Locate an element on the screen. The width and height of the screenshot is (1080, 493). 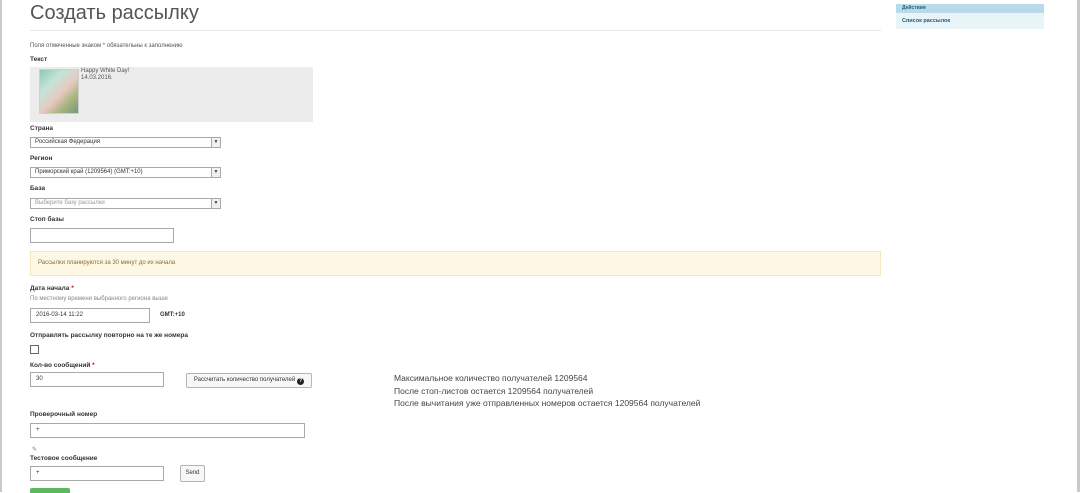
page-title: Создать рассылку is located at coordinates (114, 13).